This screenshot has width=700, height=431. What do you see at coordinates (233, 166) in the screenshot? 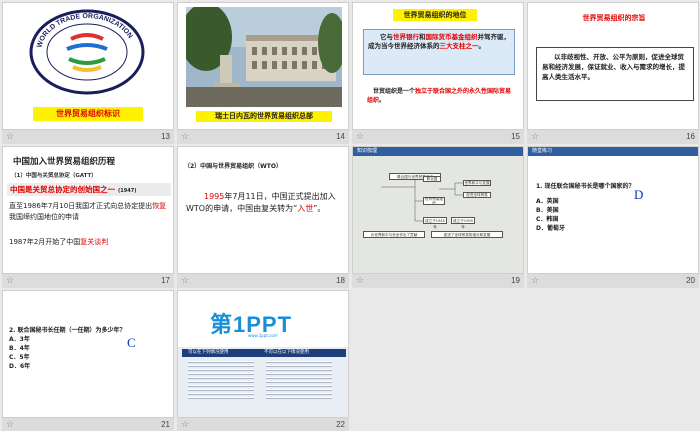
I see `slide-subtitle: （2）中国与世界贸易组织（WTO）` at bounding box center [233, 166].